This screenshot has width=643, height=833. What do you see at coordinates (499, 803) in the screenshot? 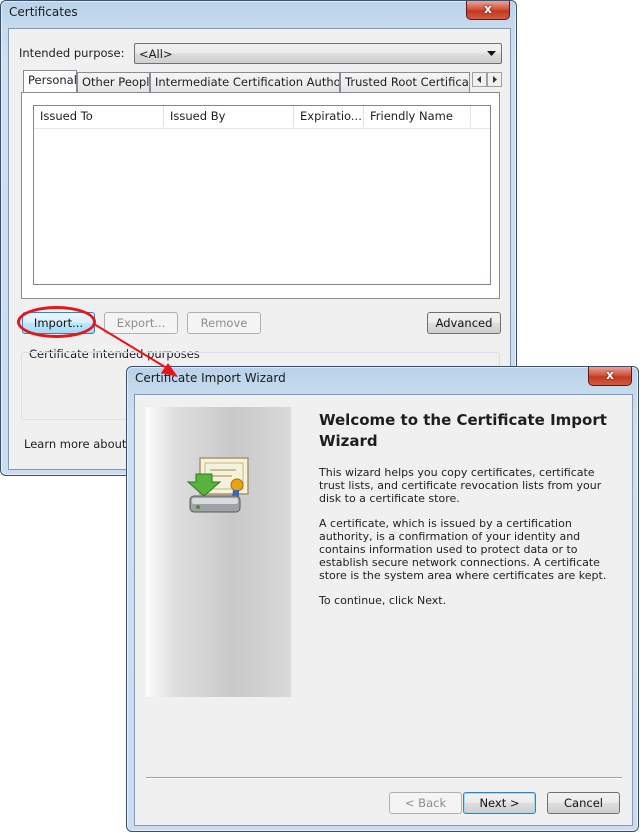
I see `next-button: Next >` at bounding box center [499, 803].